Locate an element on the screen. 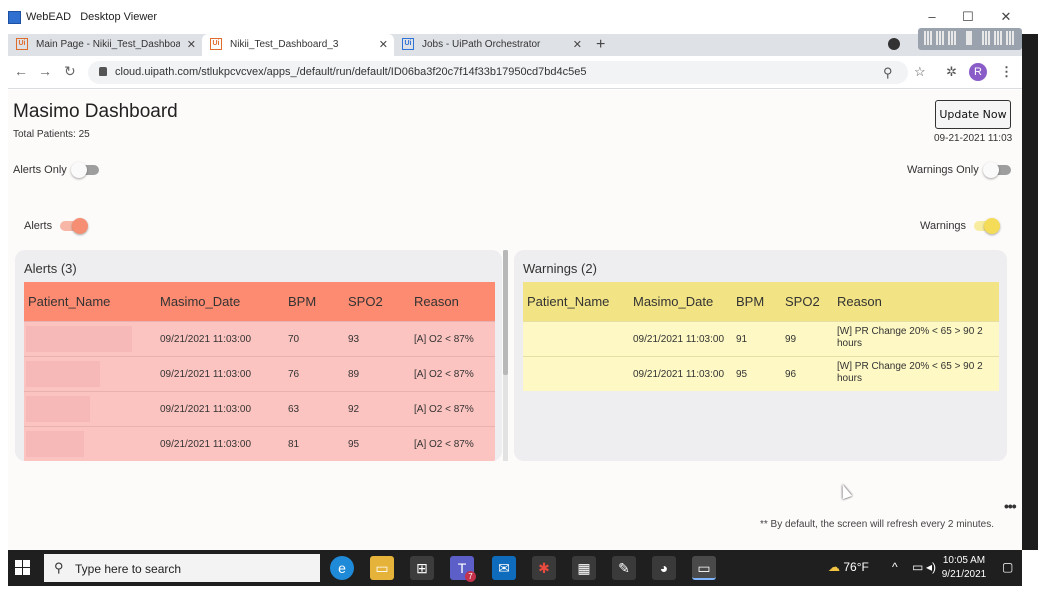 The height and width of the screenshot is (592, 1038). alerts-only-toggle is located at coordinates (85, 170).